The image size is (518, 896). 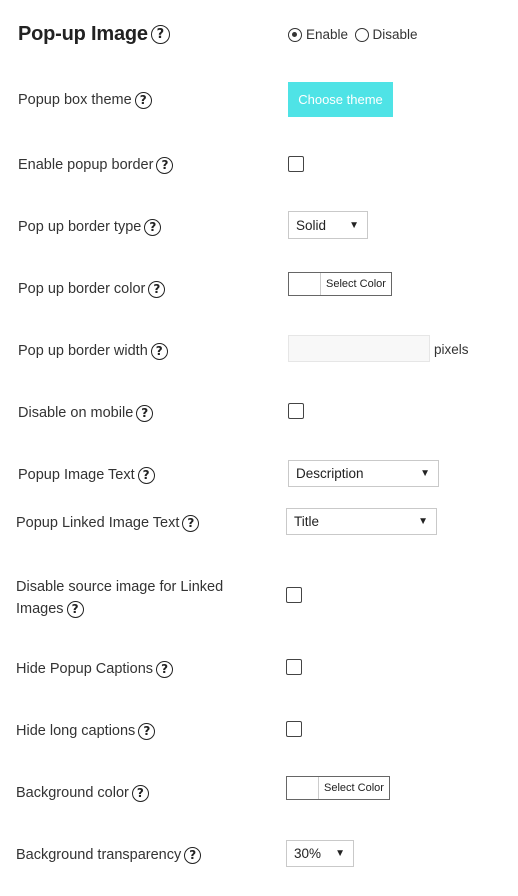 What do you see at coordinates (92, 289) in the screenshot?
I see `border-color-label: Pop up border color?` at bounding box center [92, 289].